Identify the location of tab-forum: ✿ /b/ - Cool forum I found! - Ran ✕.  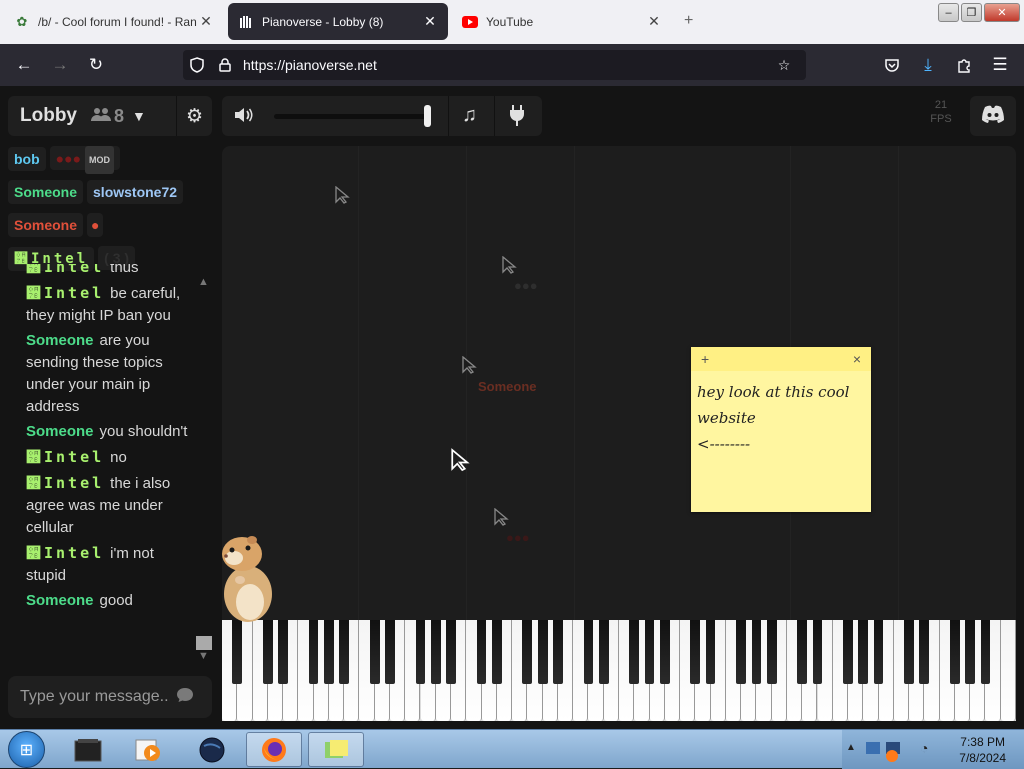
(114, 21).